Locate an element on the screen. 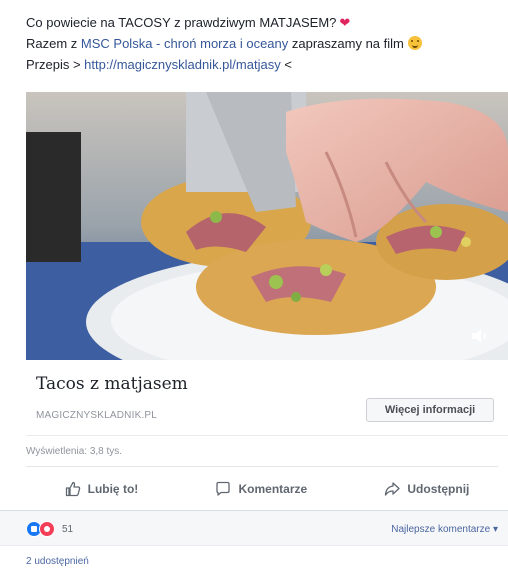 Image resolution: width=508 pixels, height=583 pixels. reaction-icons is located at coordinates (42, 529).